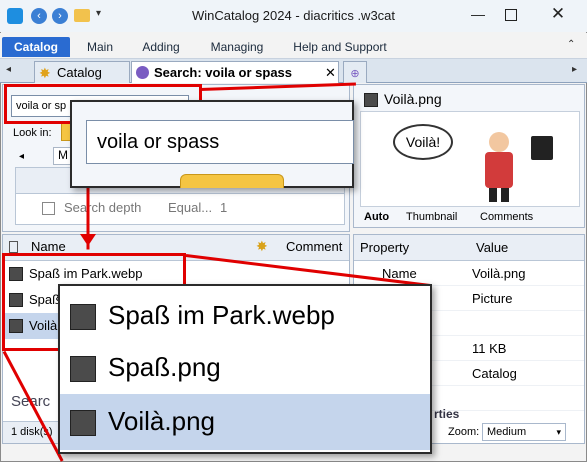 This screenshot has width=587, height=462. What do you see at coordinates (499, 167) in the screenshot?
I see `magician-figure` at bounding box center [499, 167].